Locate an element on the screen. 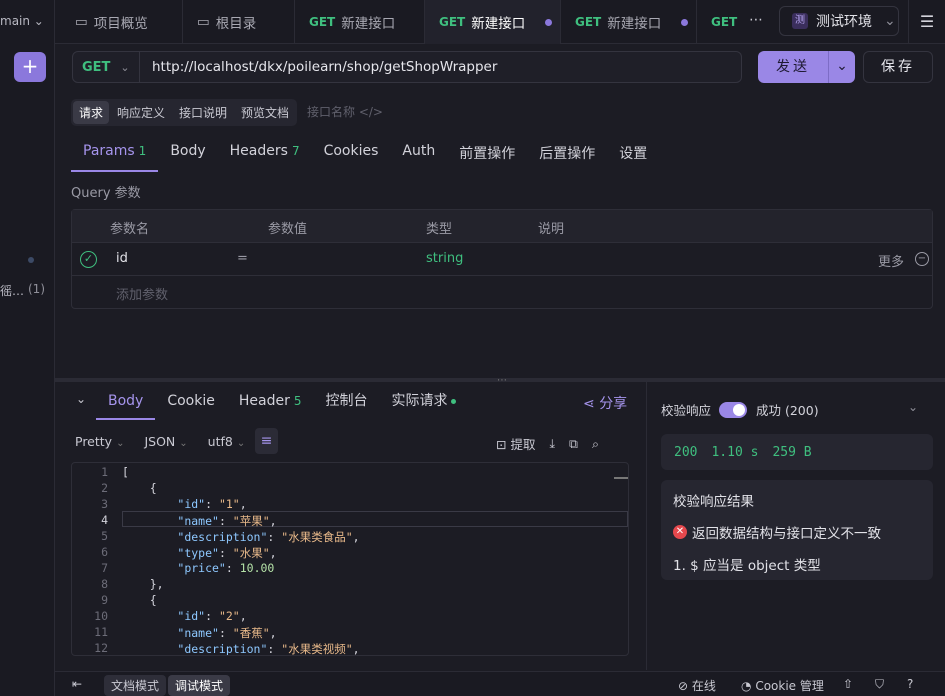 This screenshot has width=945, height=696. api-name-input: 接口名称 </> is located at coordinates (345, 111).